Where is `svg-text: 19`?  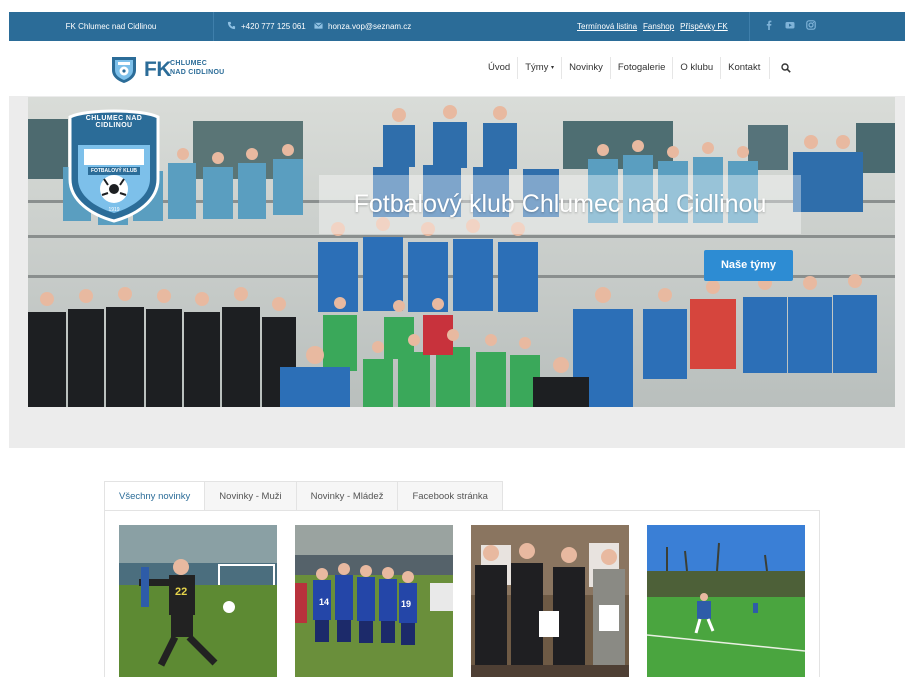 svg-text: 19 is located at coordinates (406, 604).